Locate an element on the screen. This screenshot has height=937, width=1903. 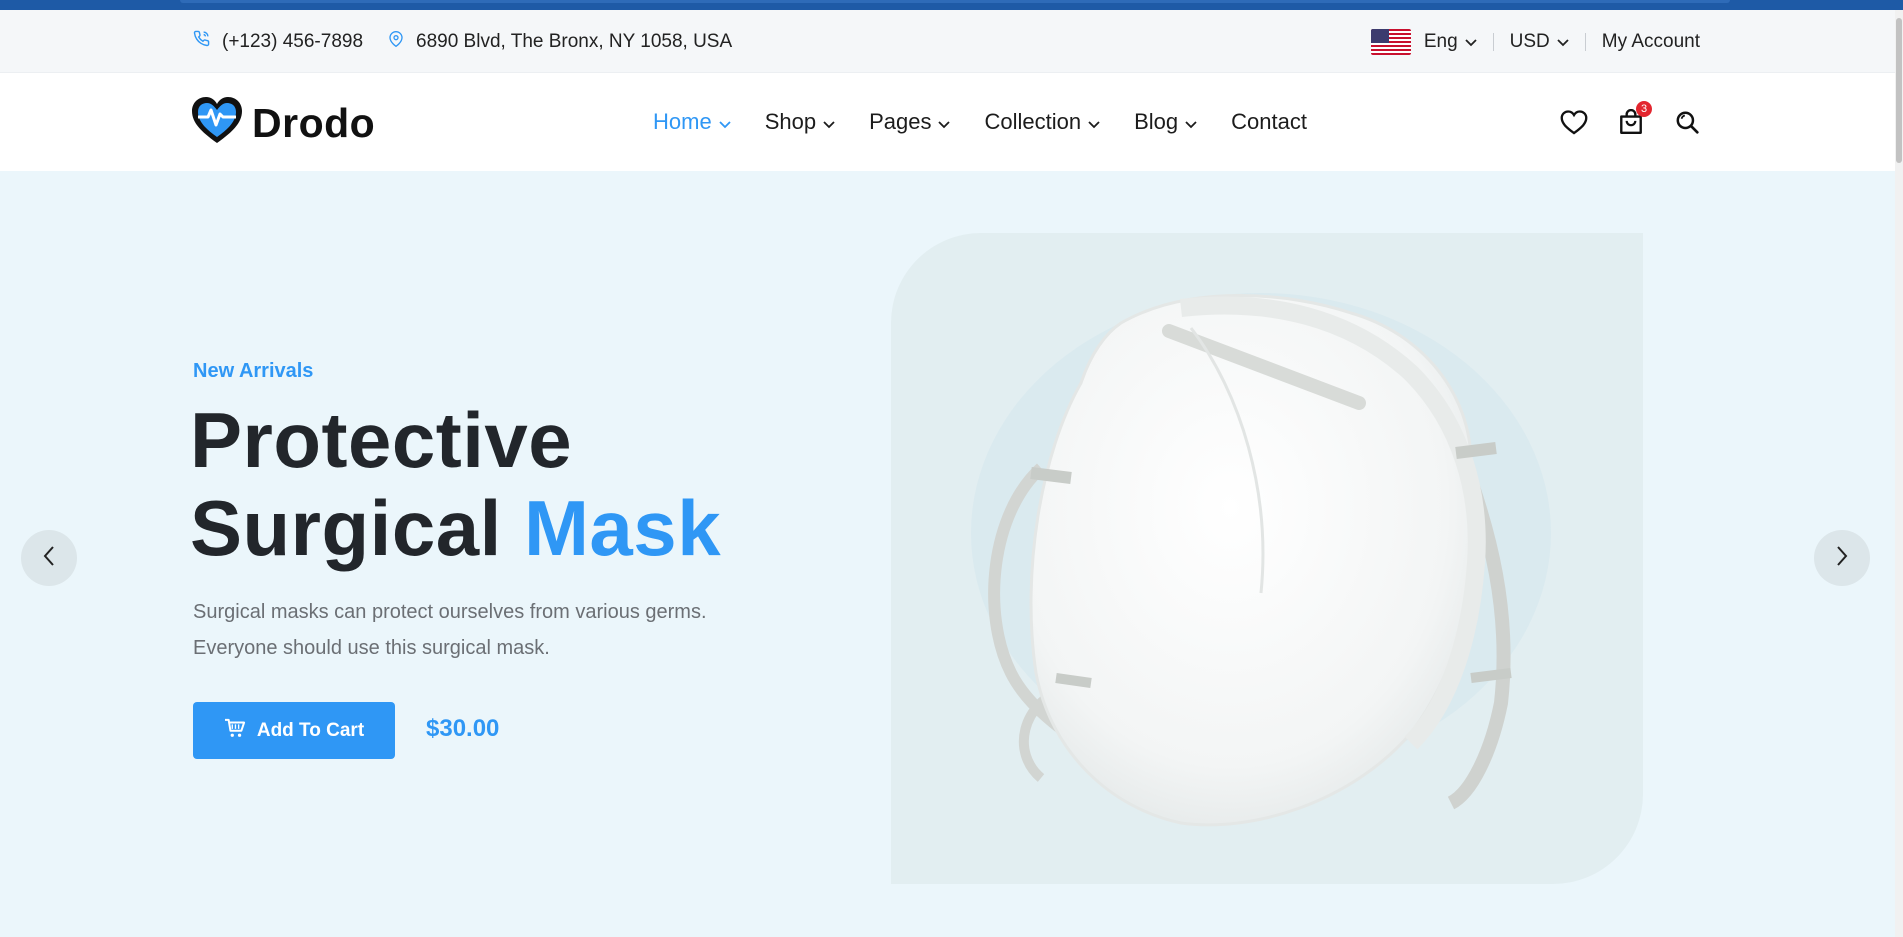
nav-item-home: Home is located at coordinates (692, 122).